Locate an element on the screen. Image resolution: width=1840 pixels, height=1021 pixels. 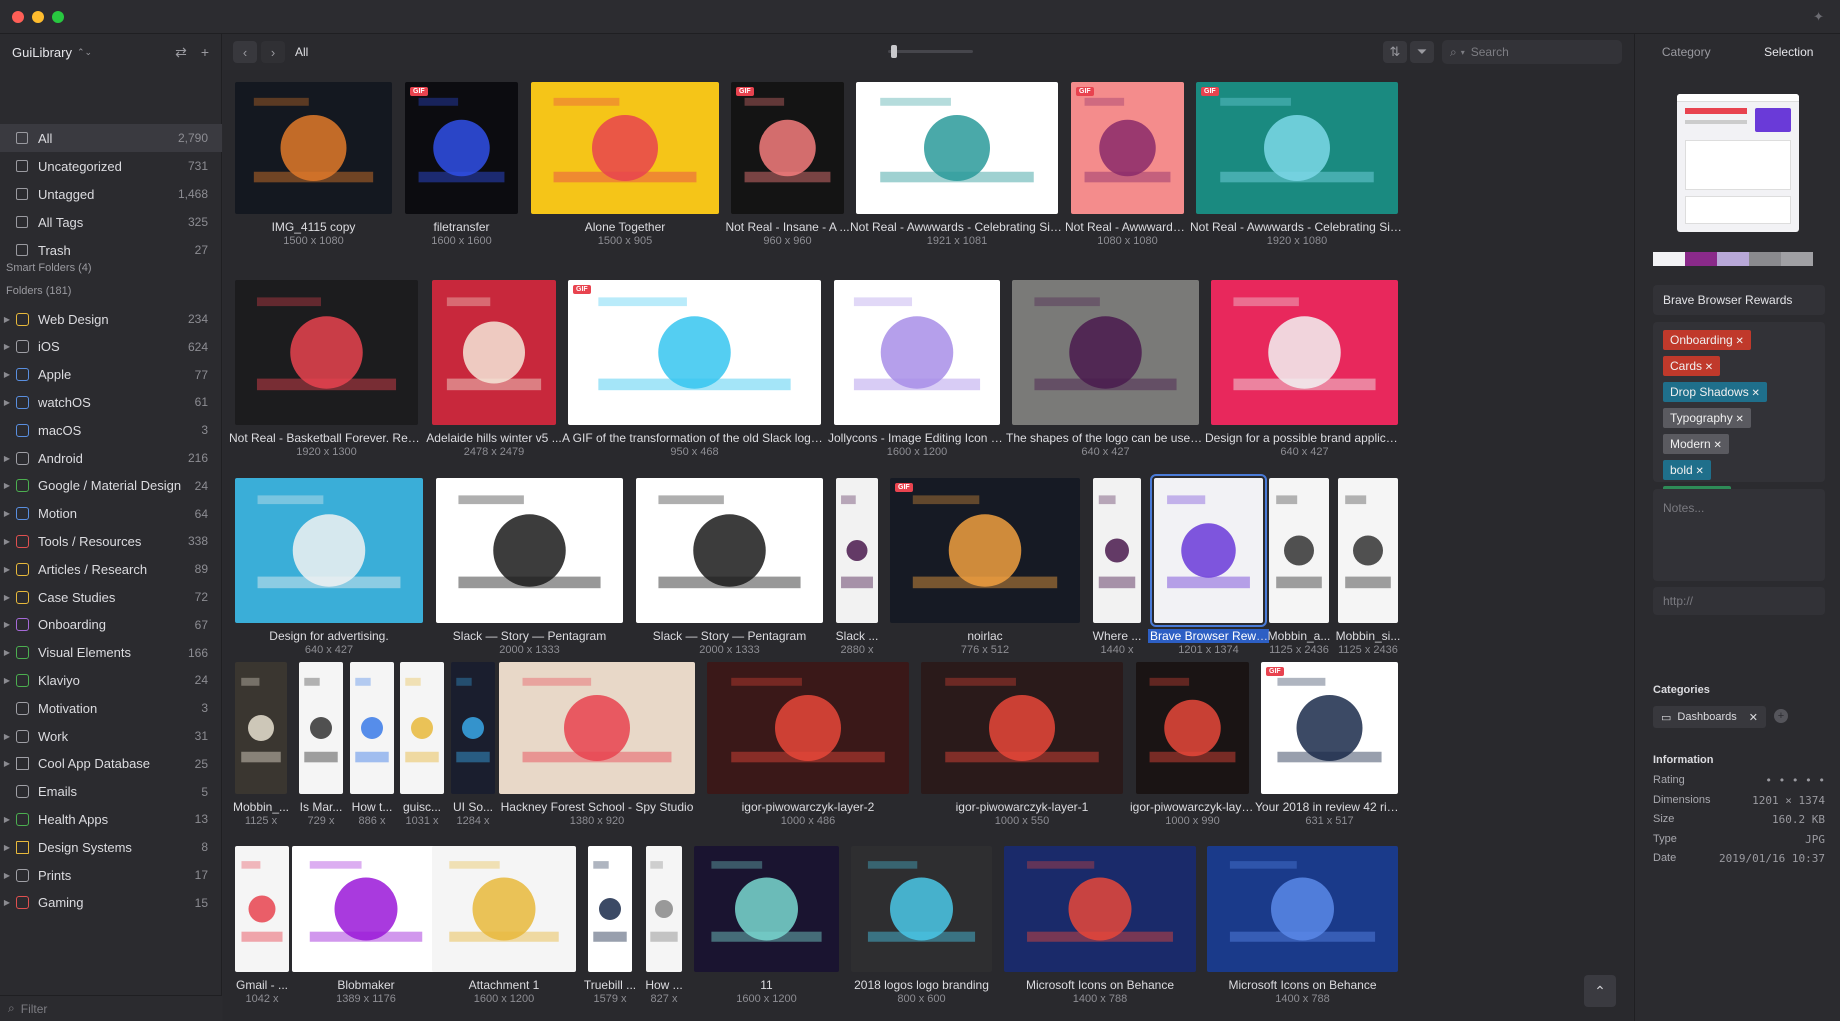
image-card: igor-piwowarczyk-laye... 1000 x 990 is located at coordinates (1192, 748).